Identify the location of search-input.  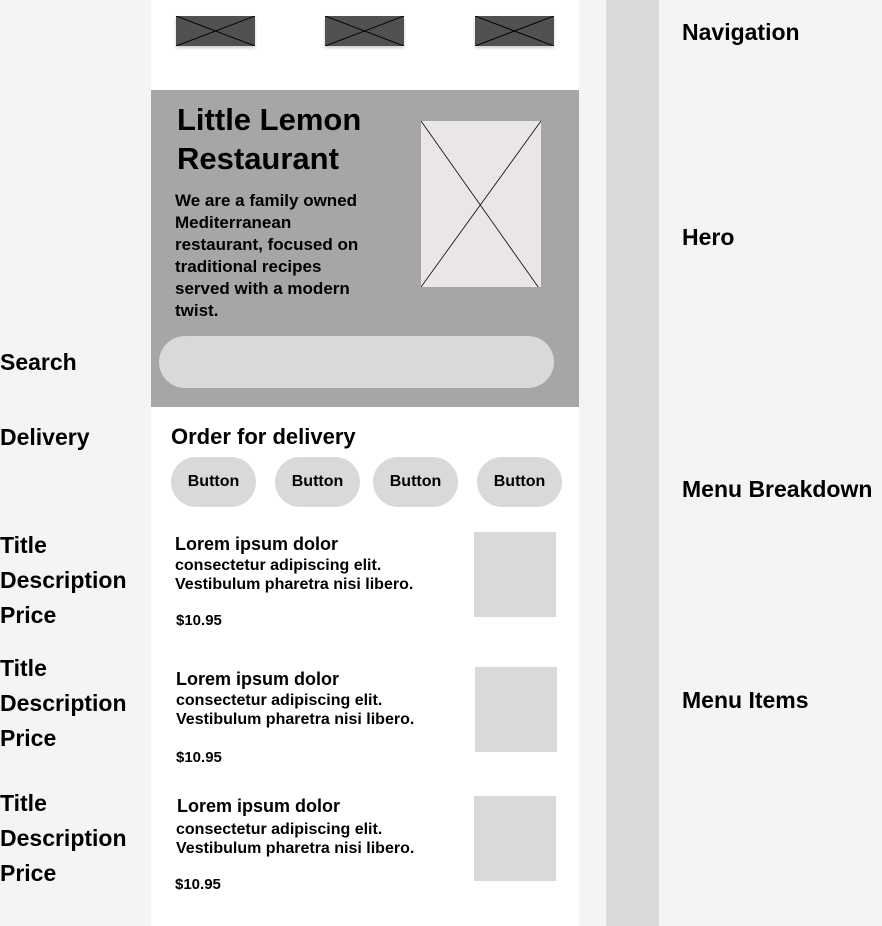
(356, 362).